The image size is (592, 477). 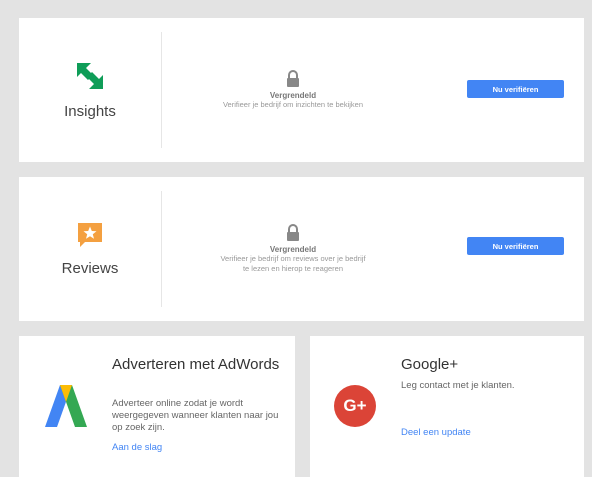 What do you see at coordinates (196, 364) in the screenshot?
I see `adwords-title: Adverteren met AdWords` at bounding box center [196, 364].